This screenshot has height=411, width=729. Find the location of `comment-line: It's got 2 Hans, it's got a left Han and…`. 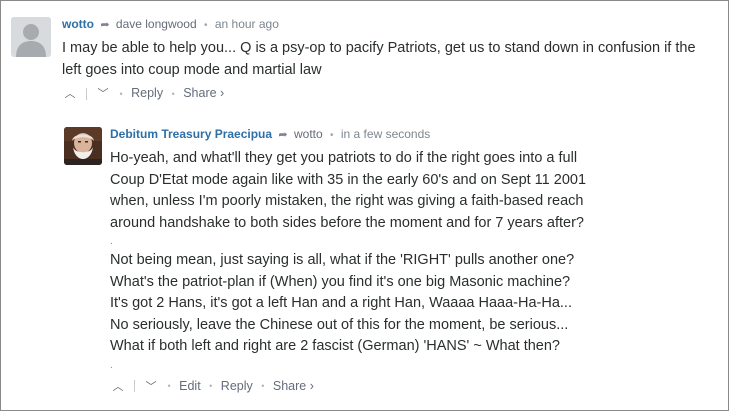

comment-line: It's got 2 Hans, it's got a left Han and… is located at coordinates (341, 303).